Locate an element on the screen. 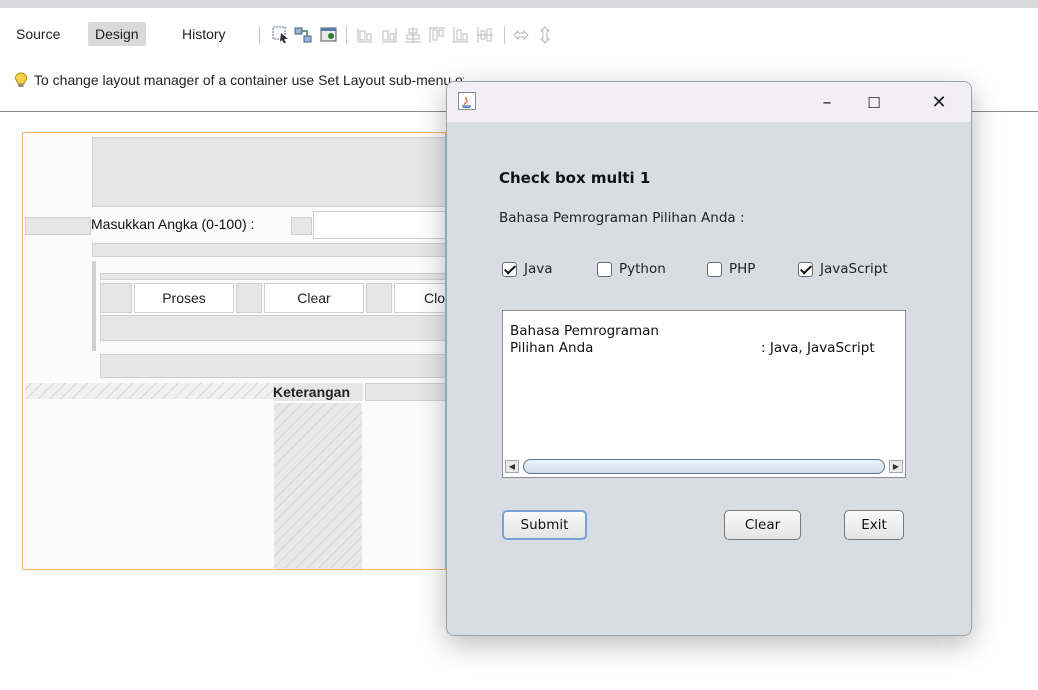 The height and width of the screenshot is (690, 1038). dialog-heading: Check box multi 1 is located at coordinates (575, 178).